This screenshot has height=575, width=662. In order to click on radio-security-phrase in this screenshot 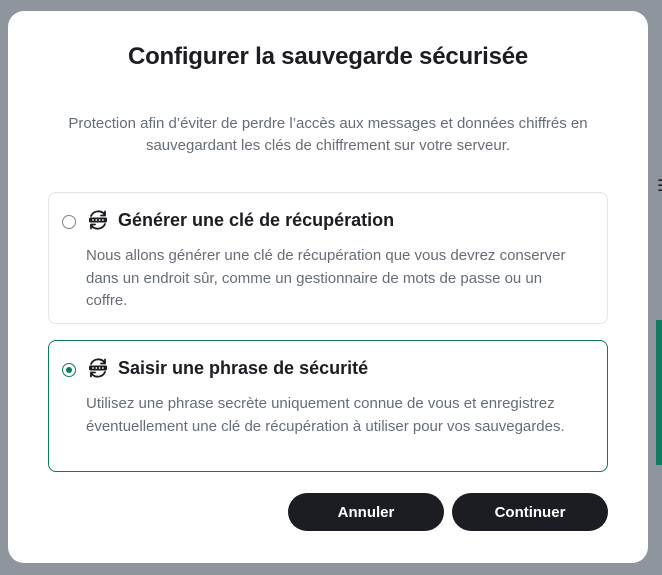, I will do `click(69, 370)`.